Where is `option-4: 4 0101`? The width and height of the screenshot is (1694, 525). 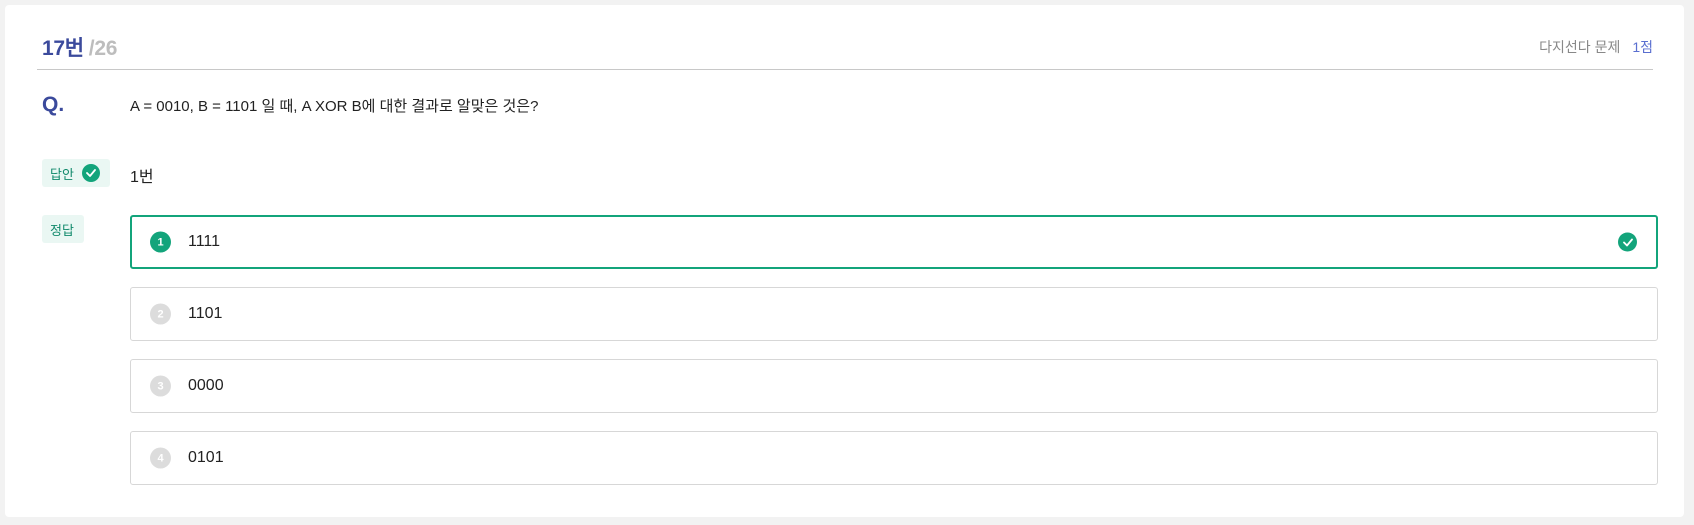 option-4: 4 0101 is located at coordinates (894, 458).